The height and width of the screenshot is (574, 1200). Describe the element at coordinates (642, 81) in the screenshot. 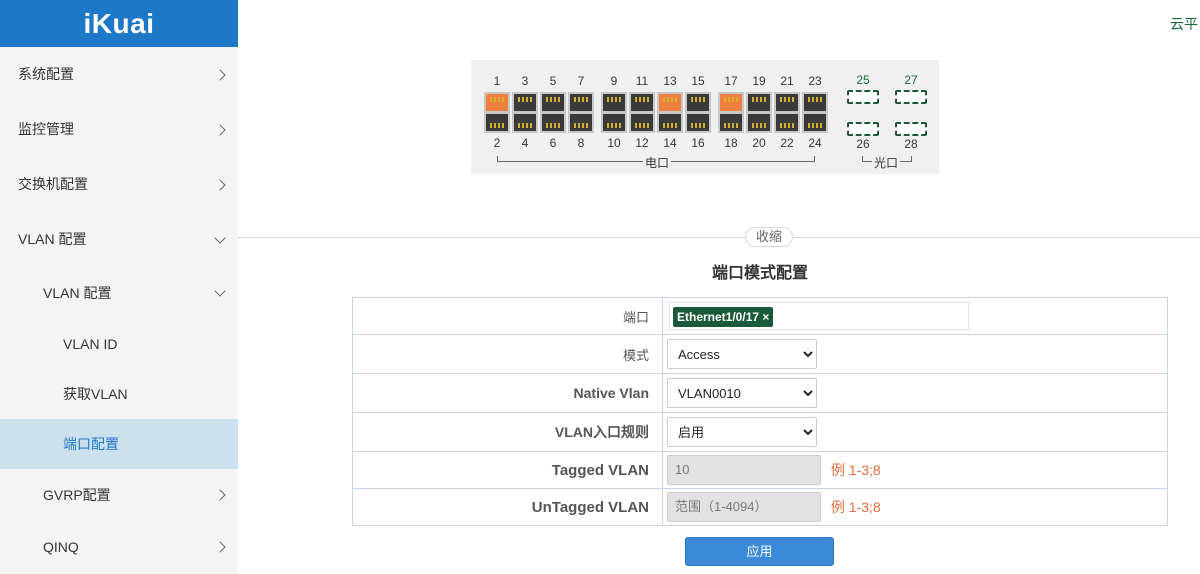

I see `port-number: 11` at that location.